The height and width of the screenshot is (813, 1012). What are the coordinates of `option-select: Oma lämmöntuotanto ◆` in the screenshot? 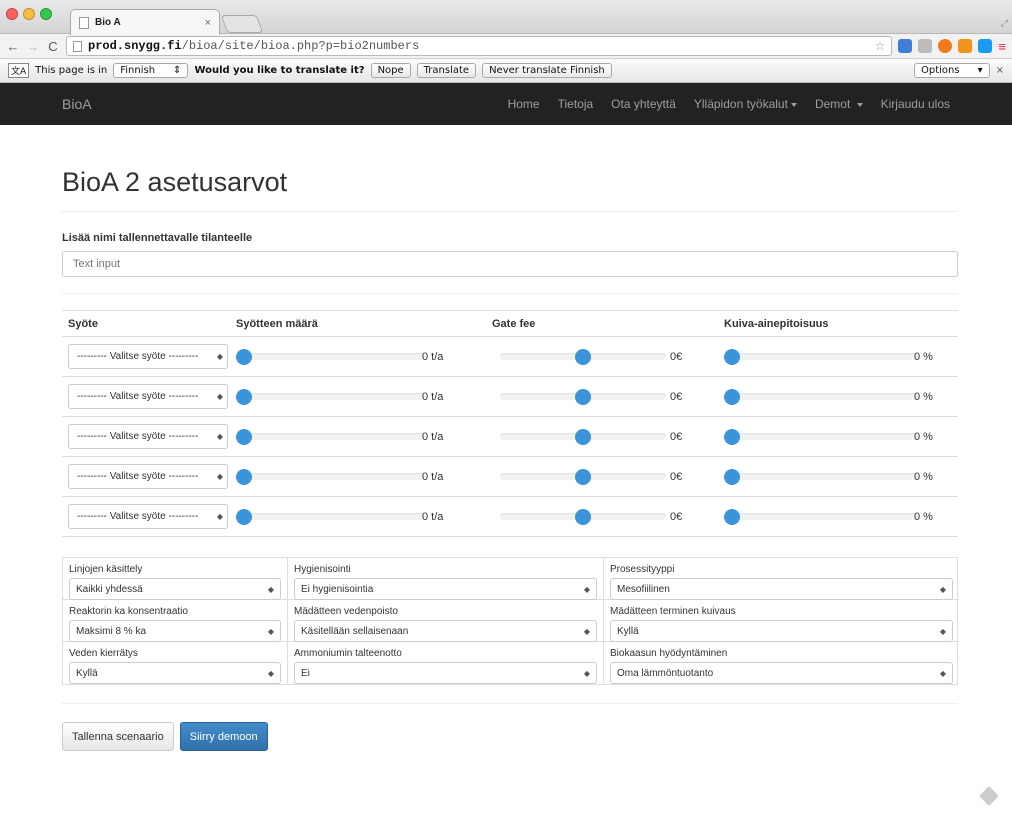 It's located at (781, 673).